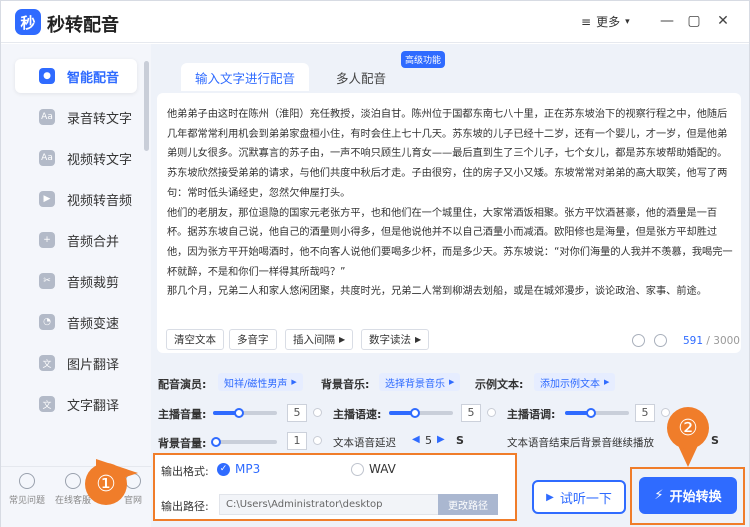  I want to click on vol-dot, so click(317, 412).